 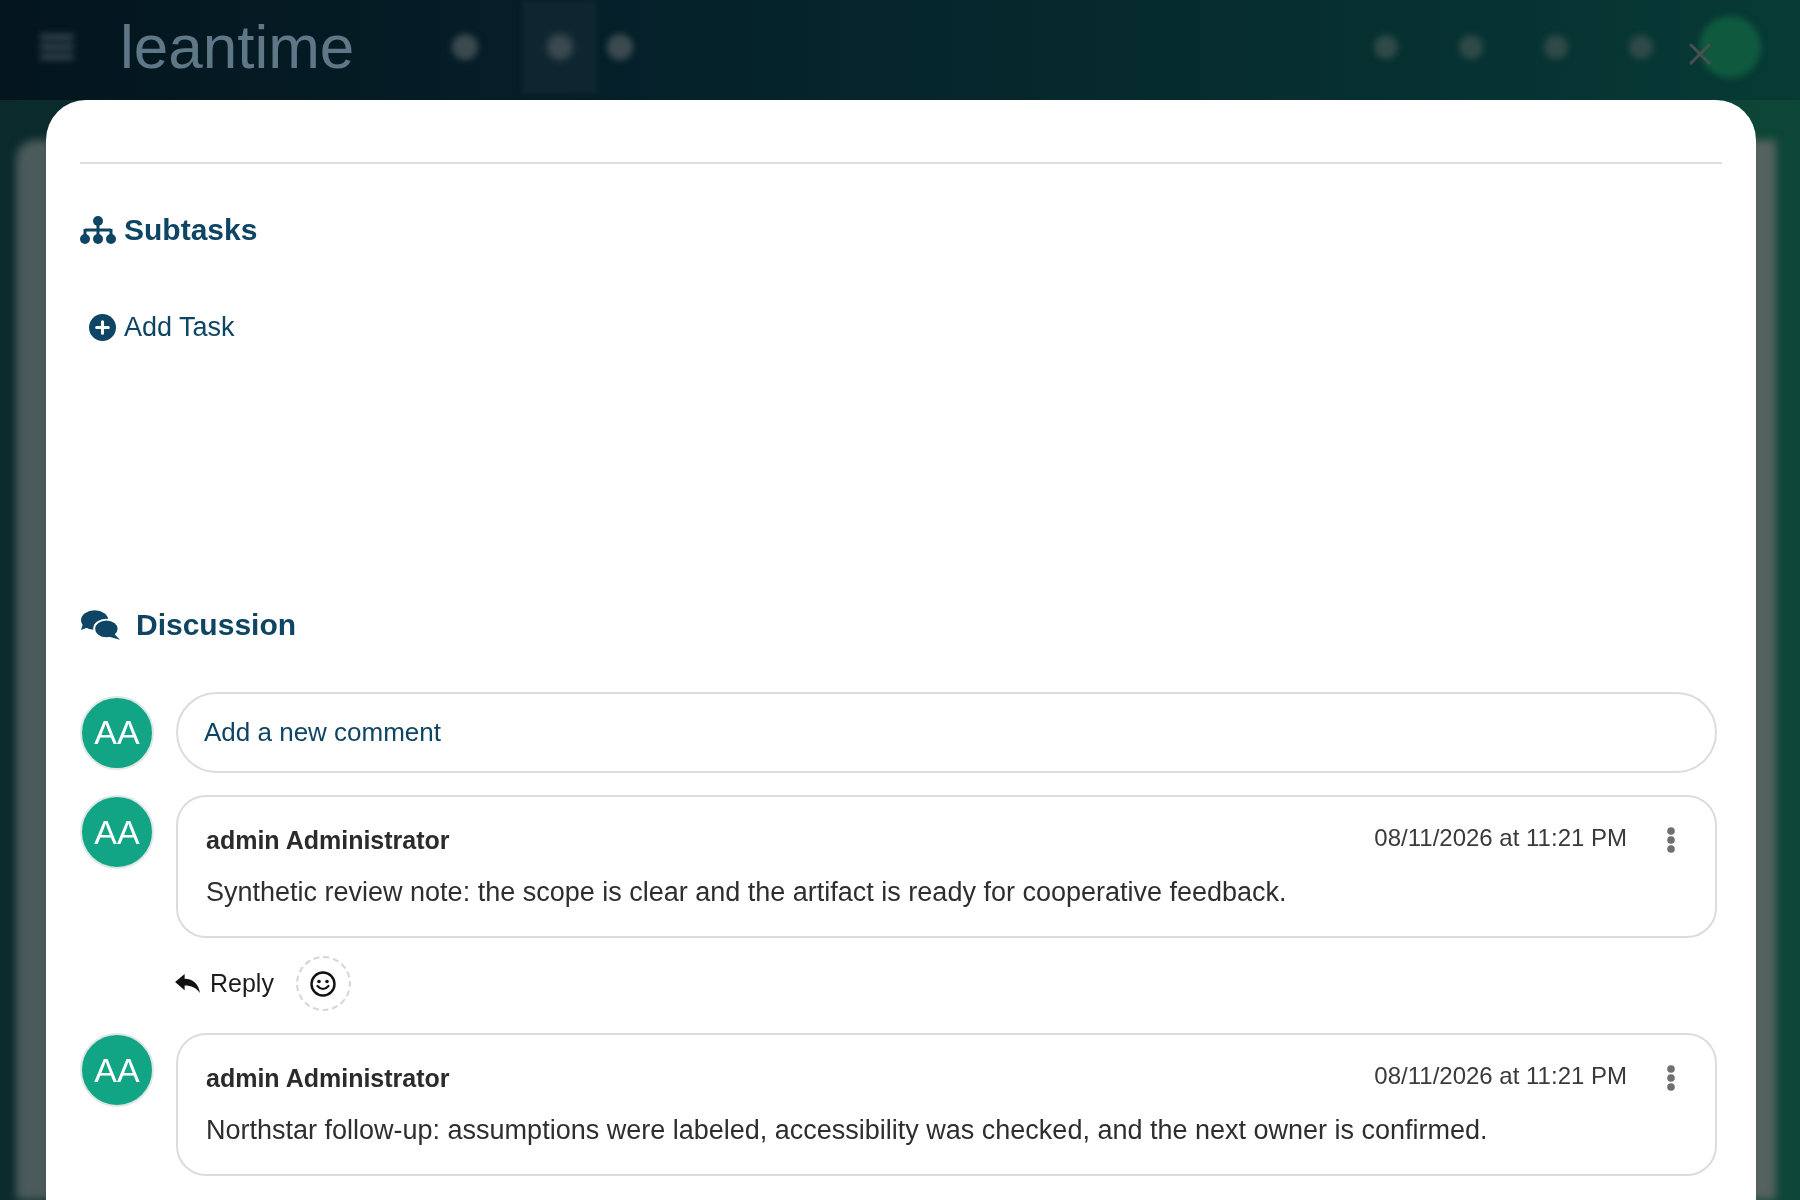 I want to click on logo-text: leantime, so click(x=237, y=47).